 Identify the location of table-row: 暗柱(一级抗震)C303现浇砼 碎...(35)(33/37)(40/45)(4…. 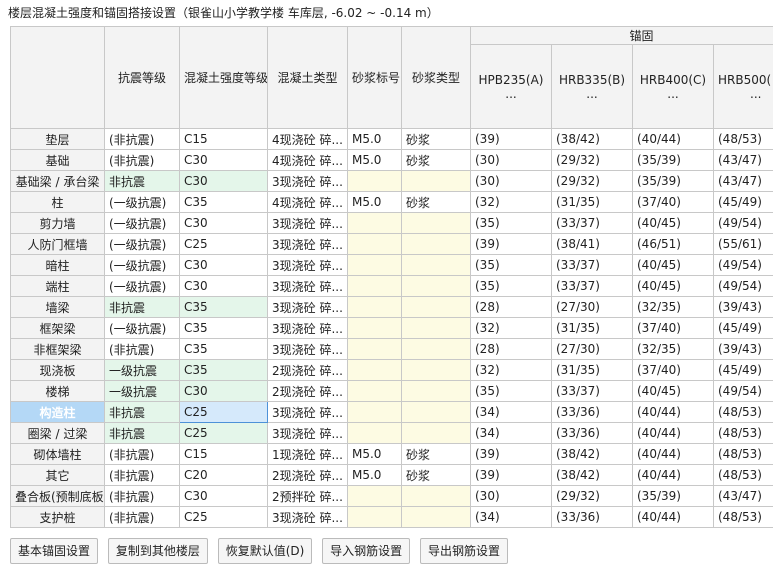
(392, 265).